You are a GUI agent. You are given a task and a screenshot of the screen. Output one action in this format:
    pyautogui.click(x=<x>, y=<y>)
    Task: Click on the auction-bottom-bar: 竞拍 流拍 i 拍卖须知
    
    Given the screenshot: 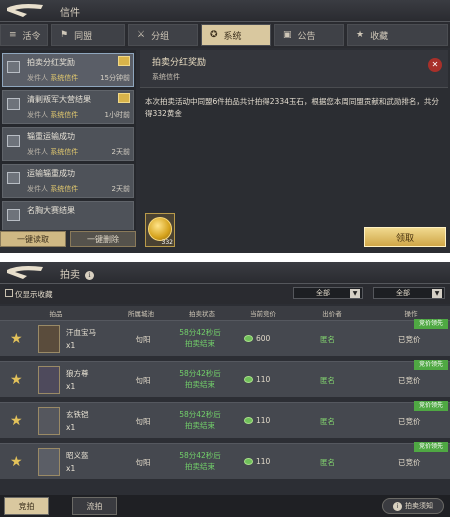 What is the action you would take?
    pyautogui.click(x=225, y=506)
    